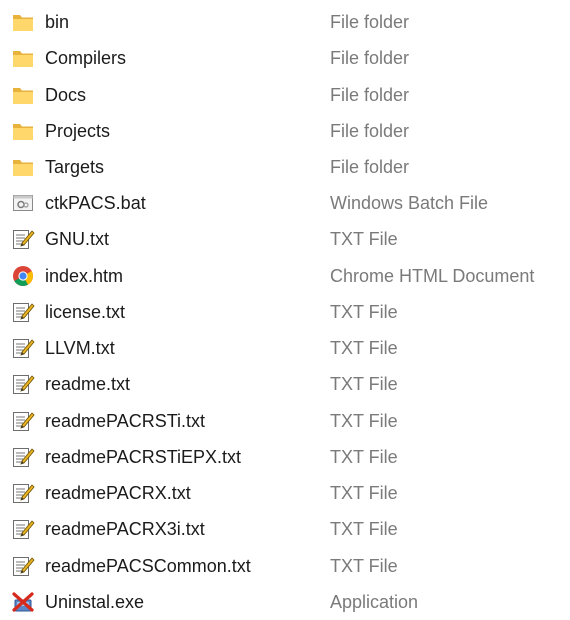 Image resolution: width=570 pixels, height=620 pixels. Describe the element at coordinates (285, 276) in the screenshot. I see `file-row-index-htm: index.htm Chrome HTML Document` at that location.